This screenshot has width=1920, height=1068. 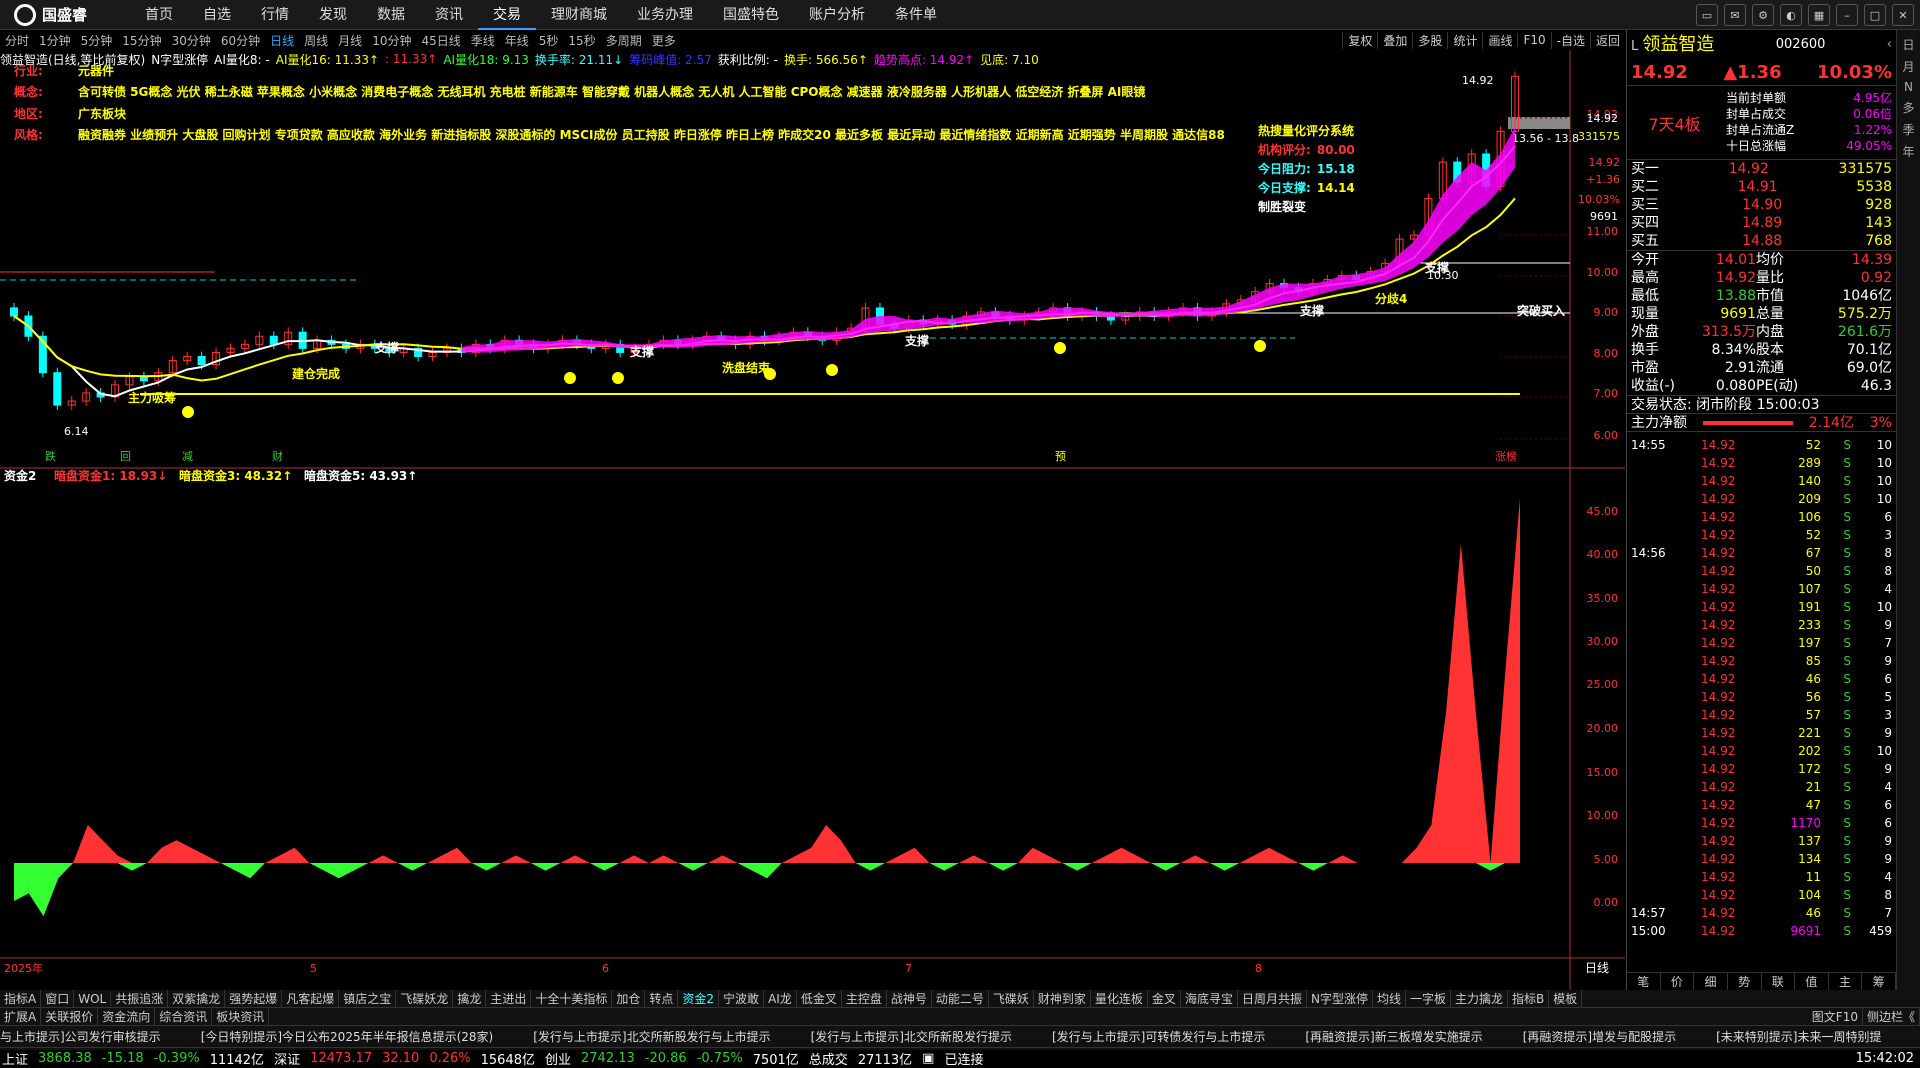 I want to click on timeframe-tab: 45日线, so click(x=440, y=40).